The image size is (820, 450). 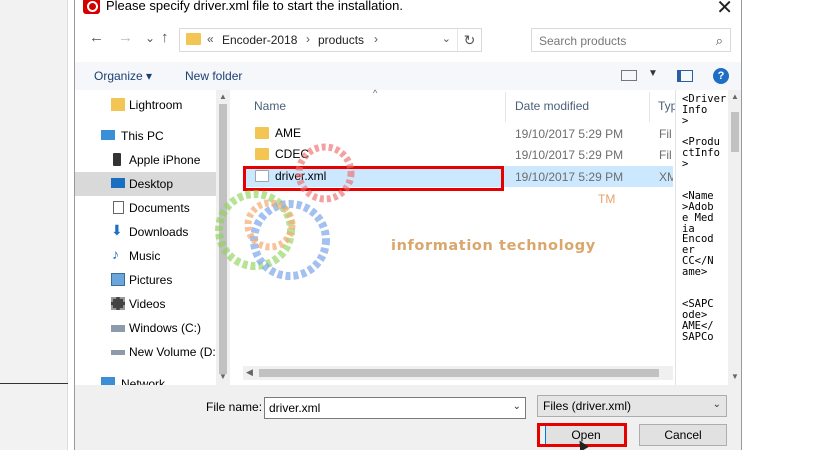 What do you see at coordinates (117, 230) in the screenshot?
I see `downloads-icon: ⬇` at bounding box center [117, 230].